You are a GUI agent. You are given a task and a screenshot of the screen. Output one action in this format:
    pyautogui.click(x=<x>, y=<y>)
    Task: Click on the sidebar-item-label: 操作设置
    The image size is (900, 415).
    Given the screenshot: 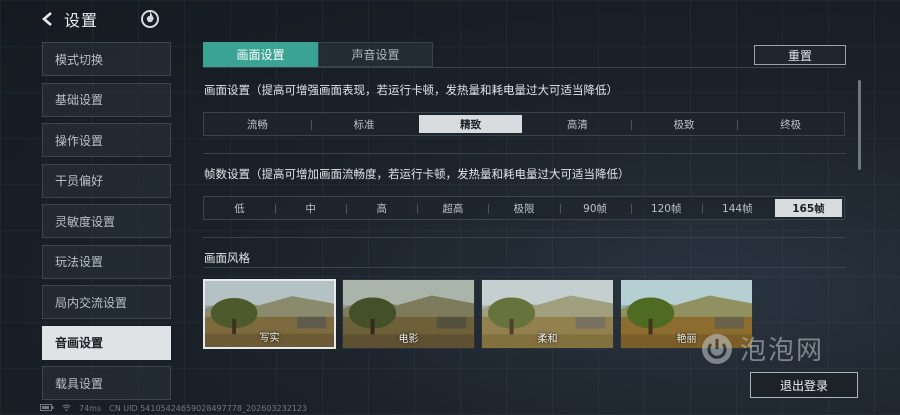 What is the action you would take?
    pyautogui.click(x=79, y=140)
    